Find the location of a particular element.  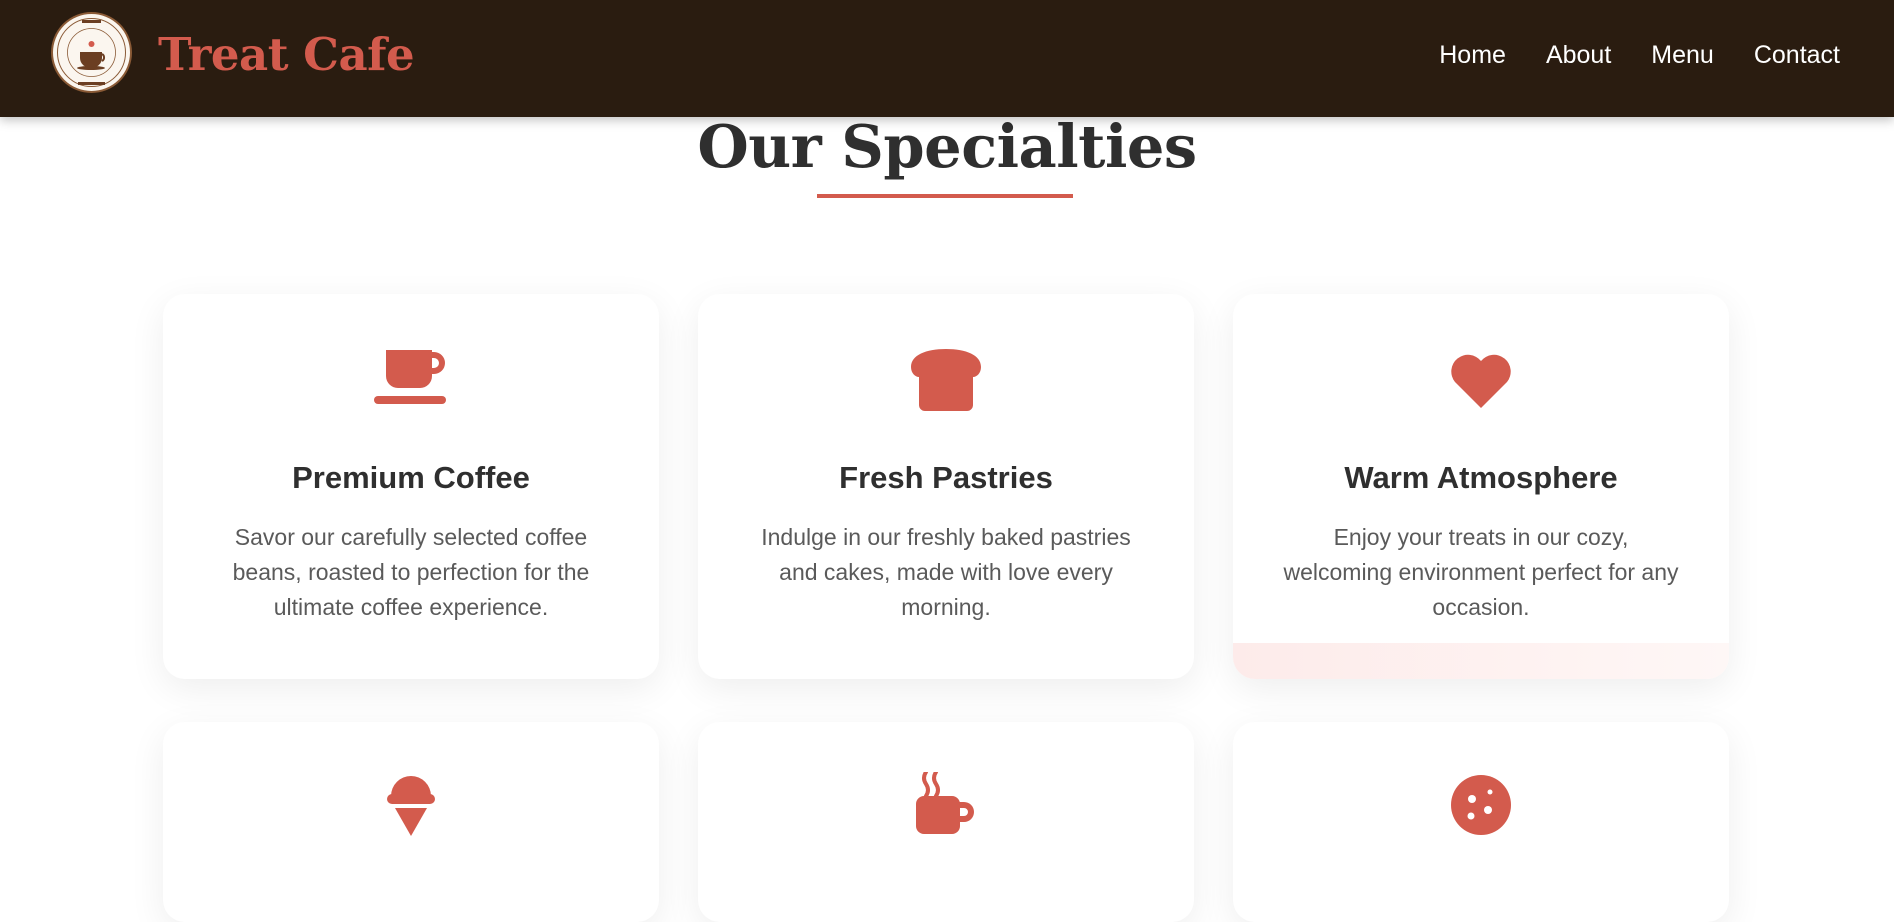

hot-mug-icon is located at coordinates (946, 804).